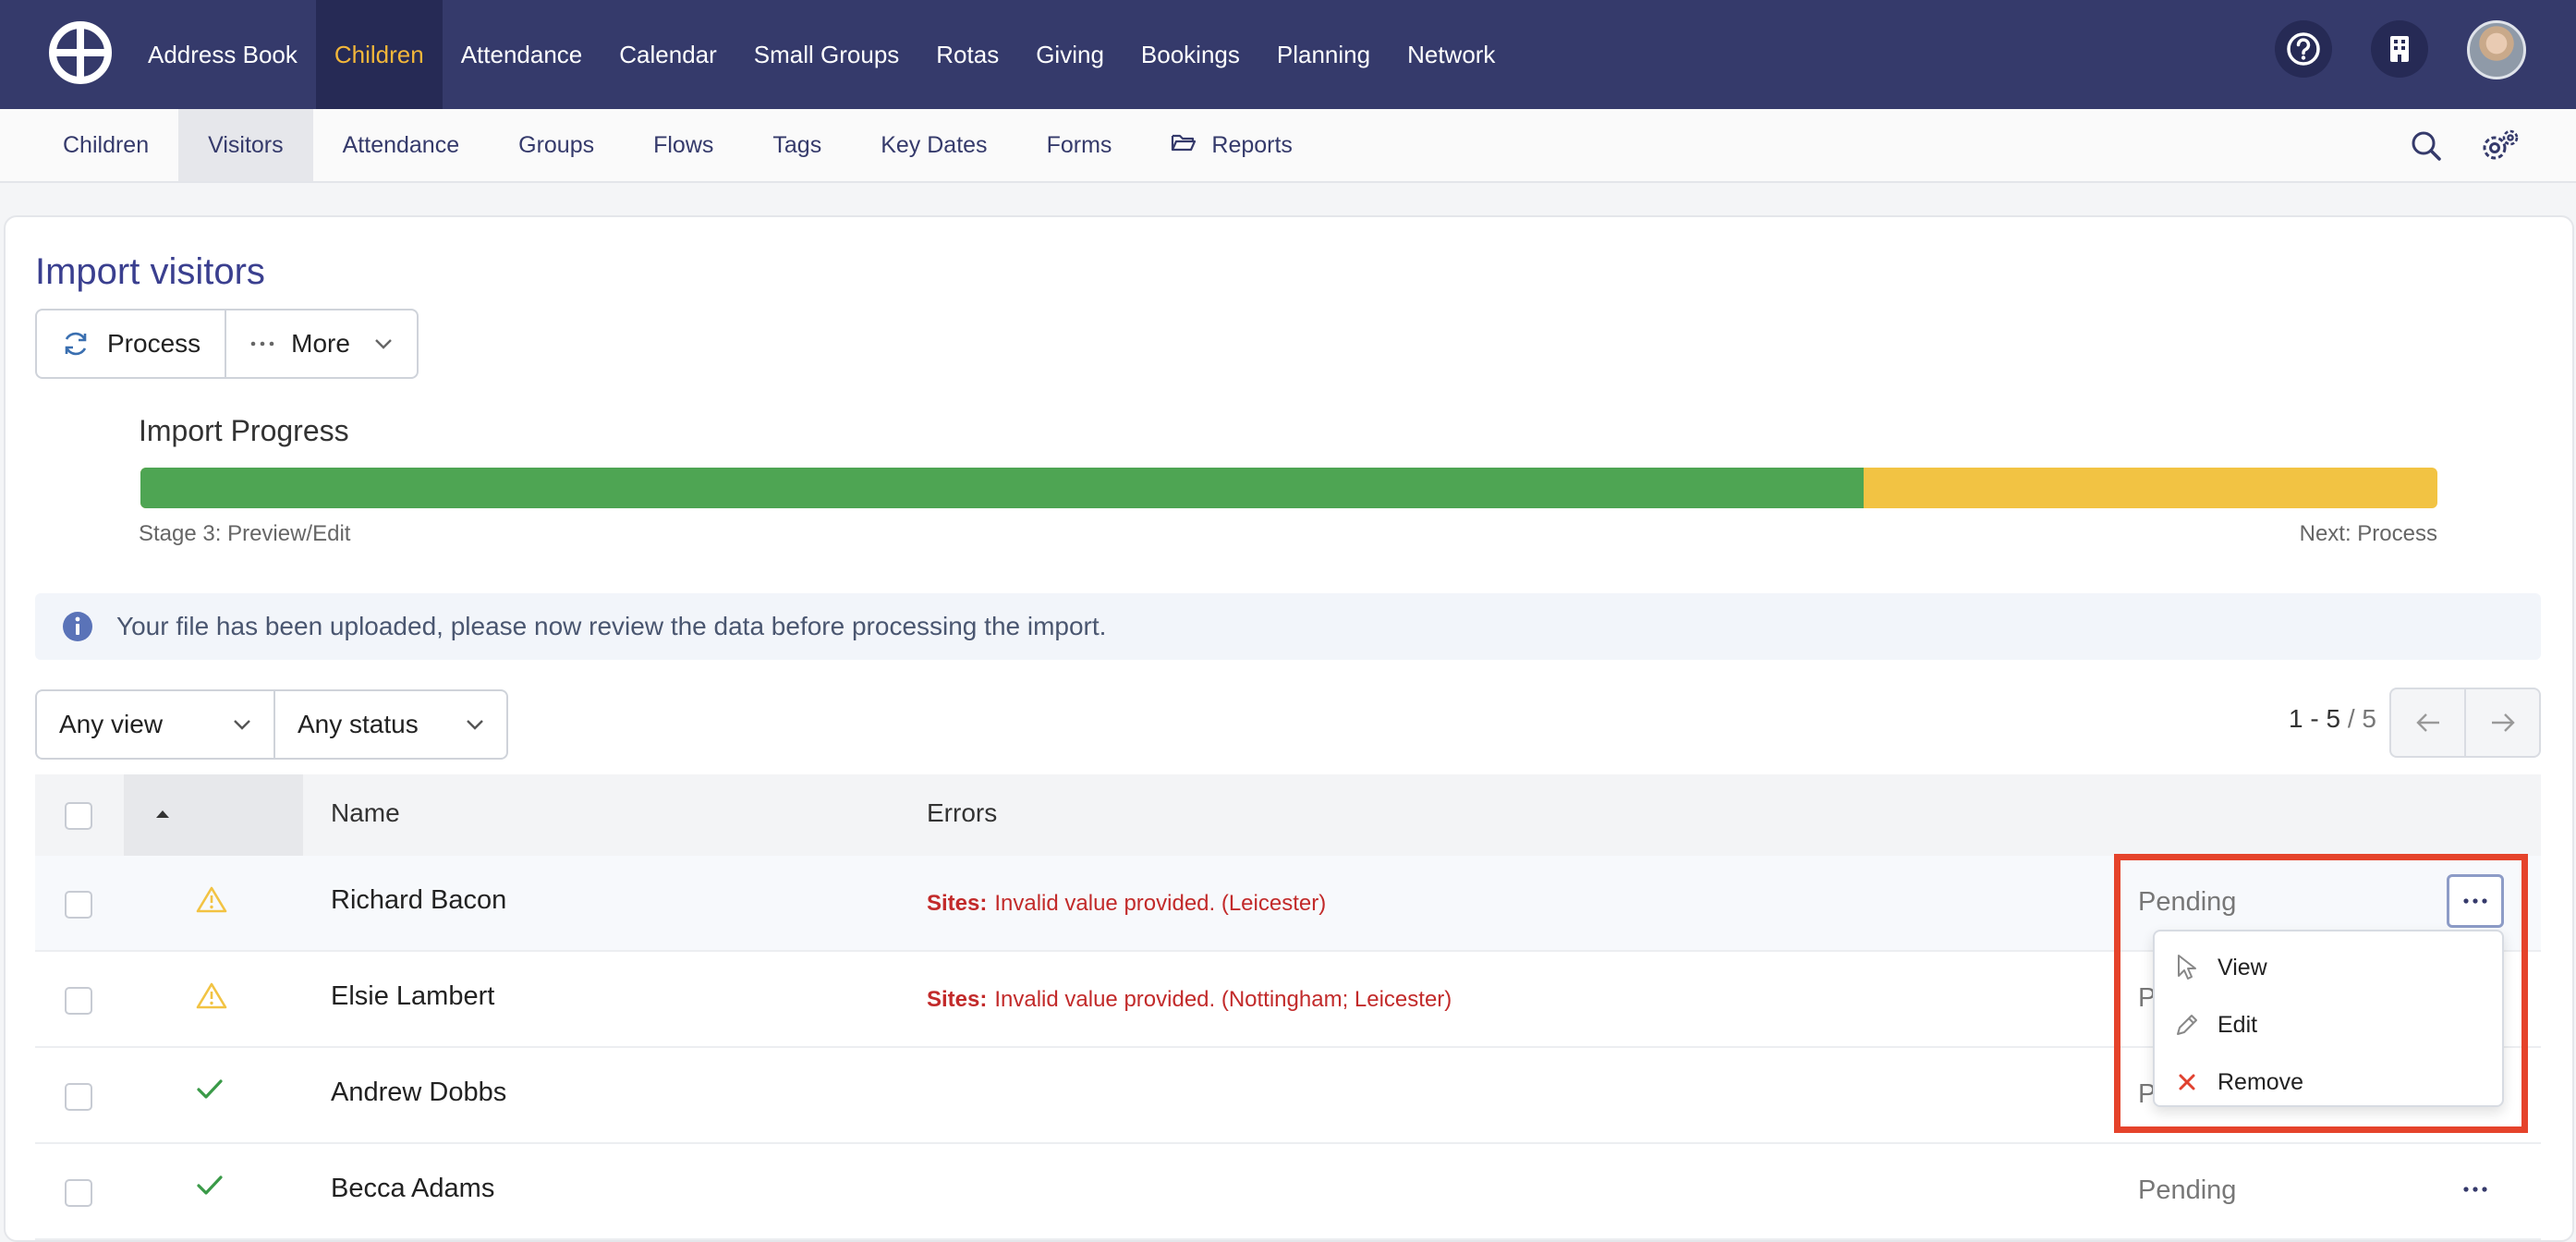  I want to click on subnav-key-dates: Key Dates, so click(933, 145).